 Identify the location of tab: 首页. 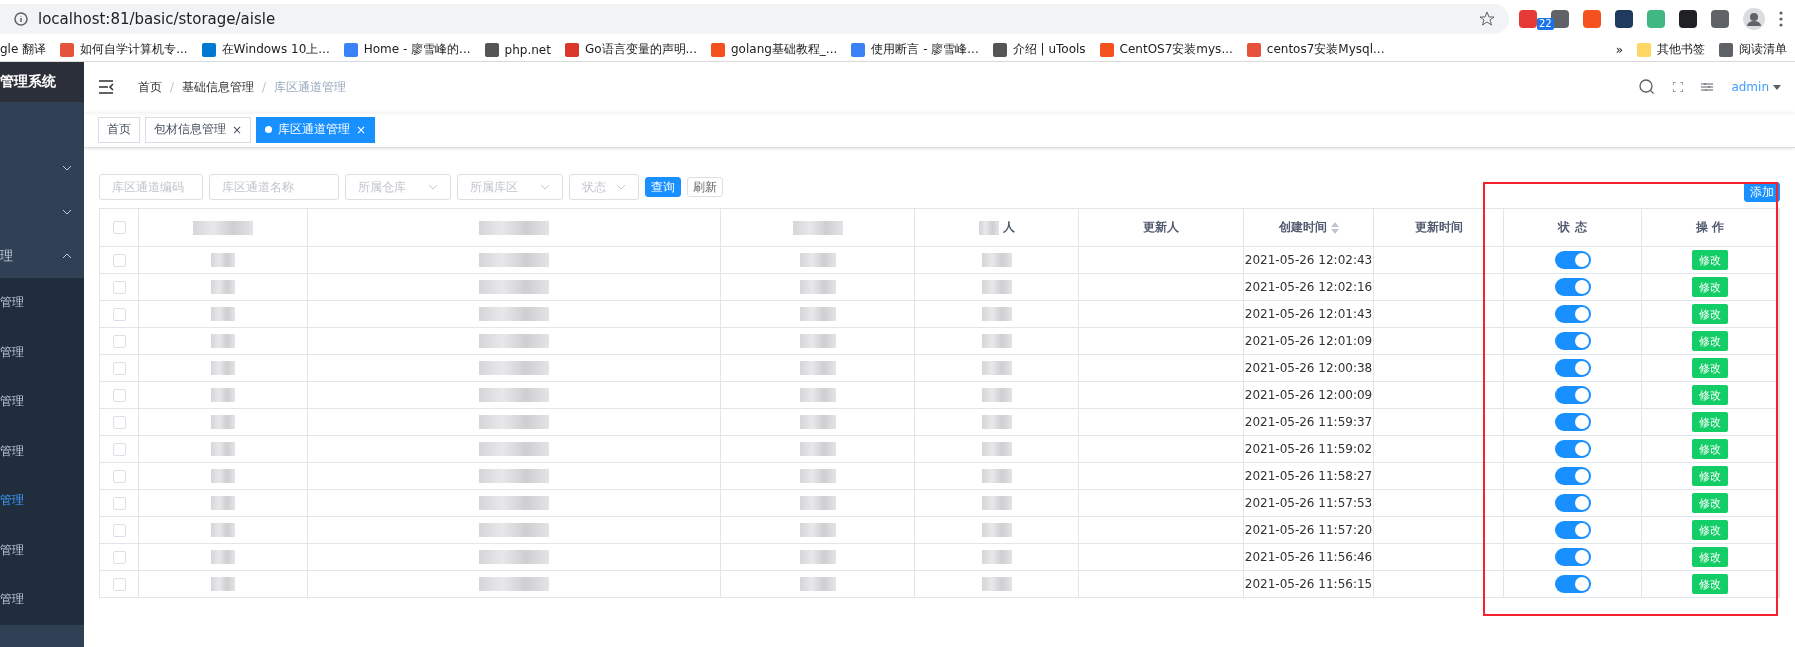
(119, 129).